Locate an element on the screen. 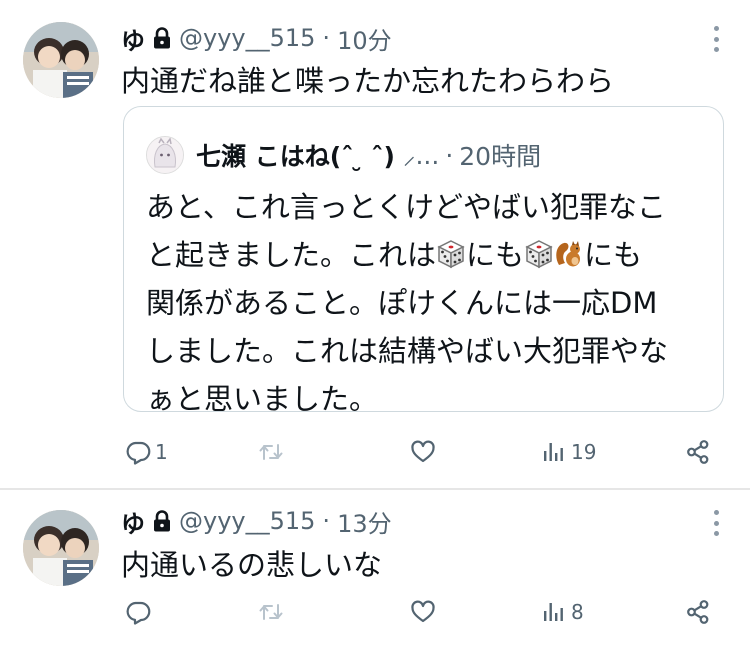 The width and height of the screenshot is (750, 647). reply-button is located at coordinates (140, 612).